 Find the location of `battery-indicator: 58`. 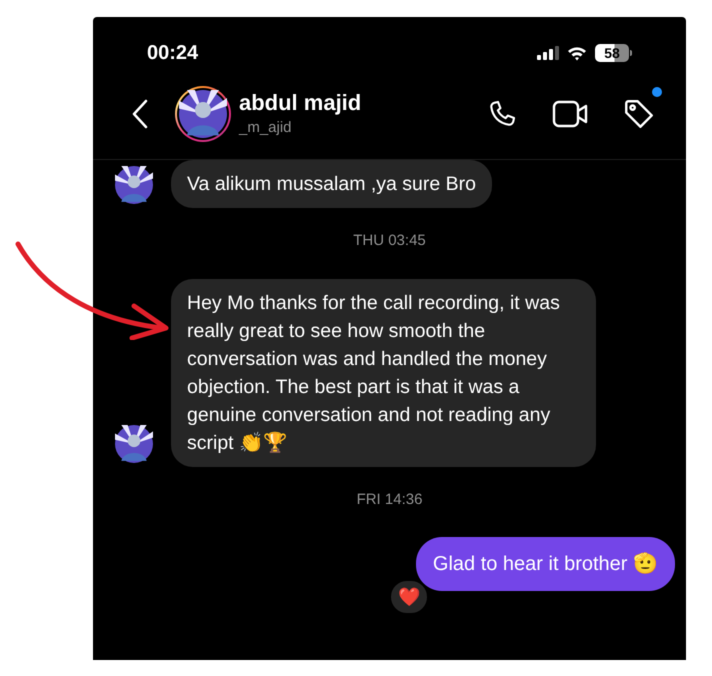

battery-indicator: 58 is located at coordinates (613, 53).